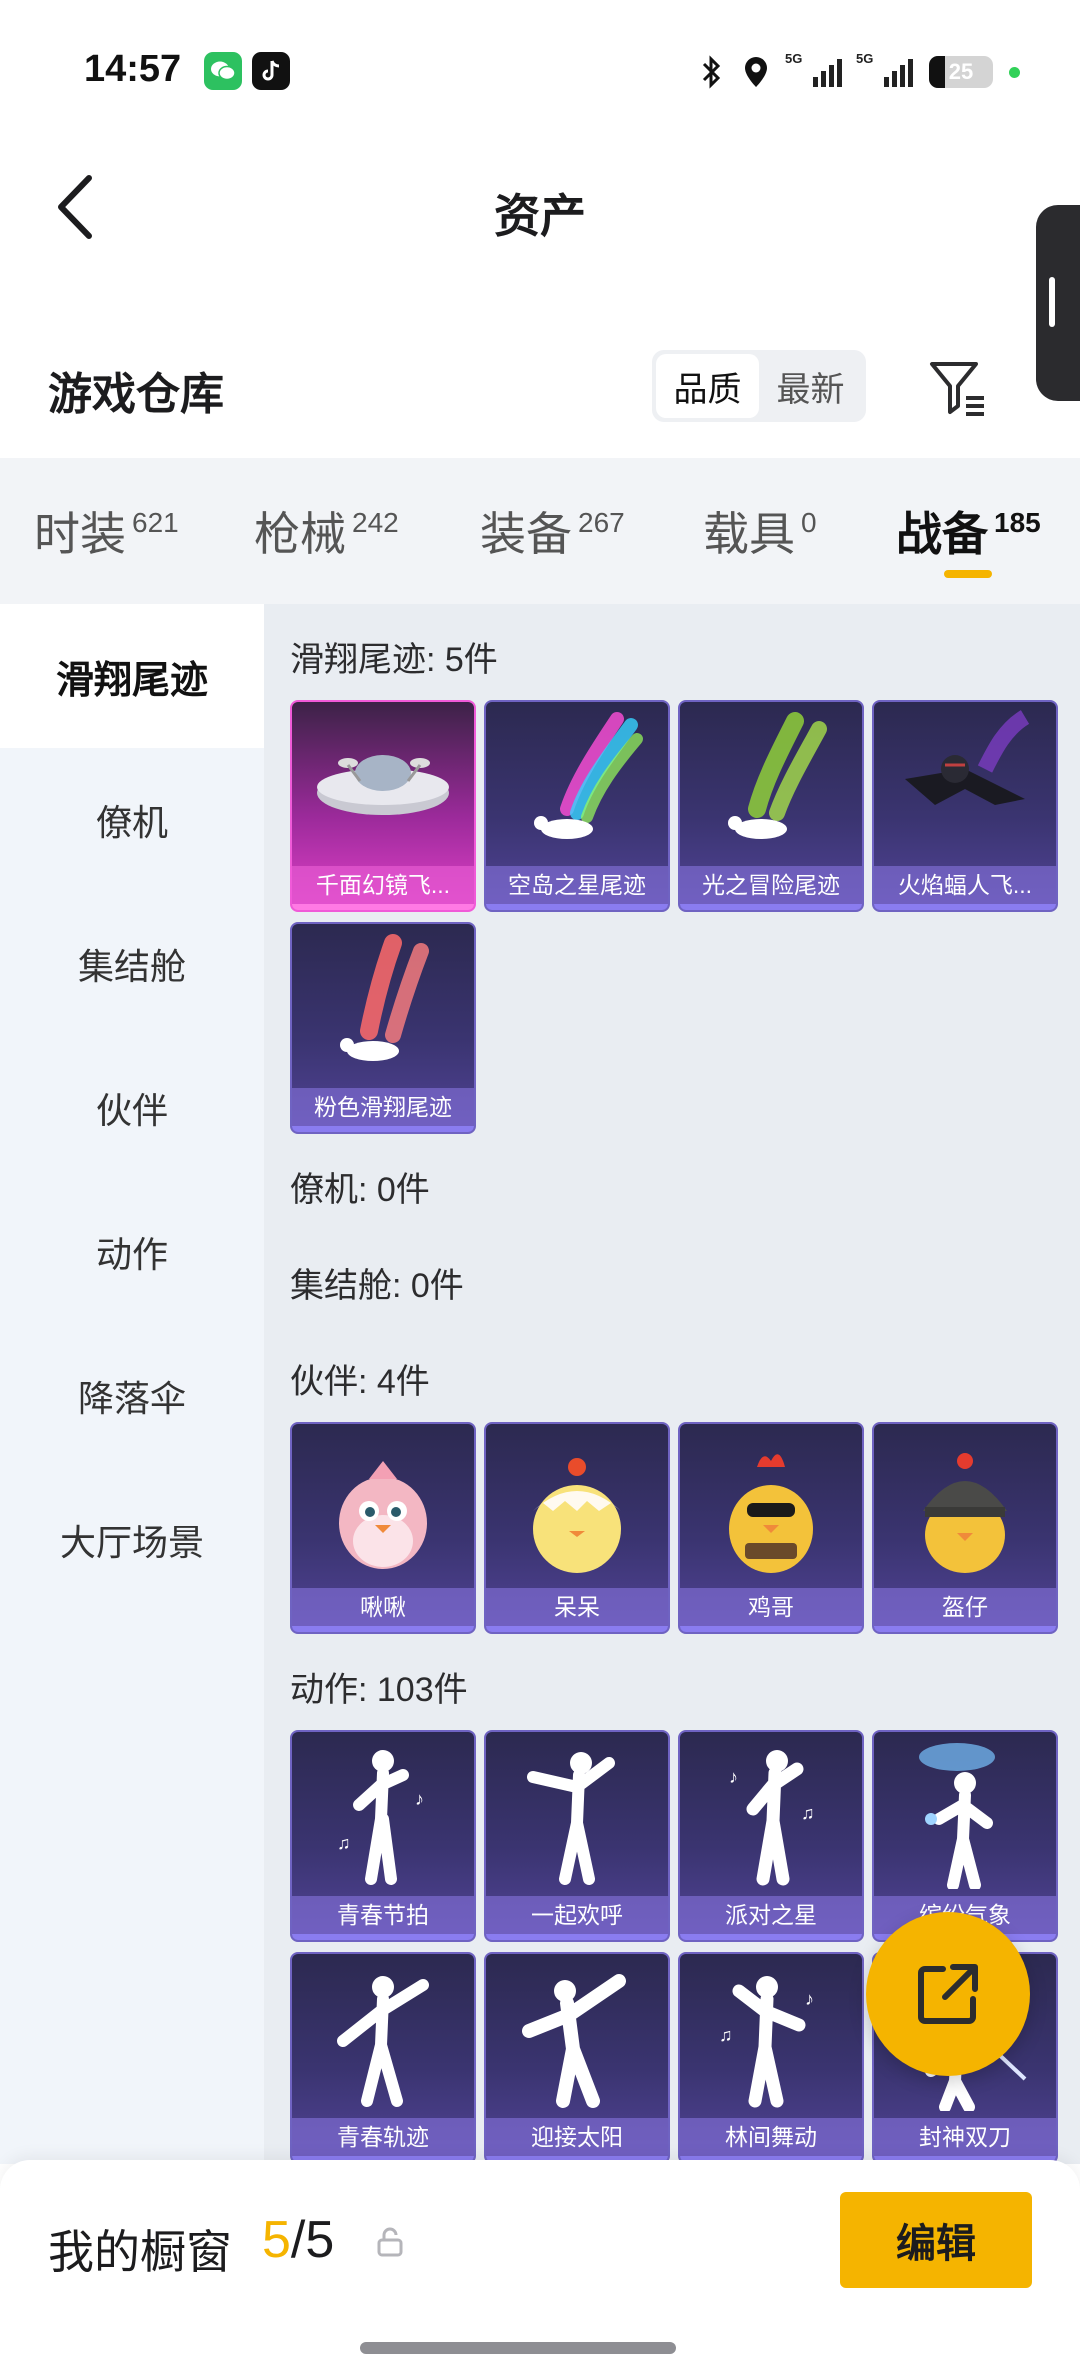  What do you see at coordinates (968, 531) in the screenshot?
I see `tab-combat-prep: 战备 185` at bounding box center [968, 531].